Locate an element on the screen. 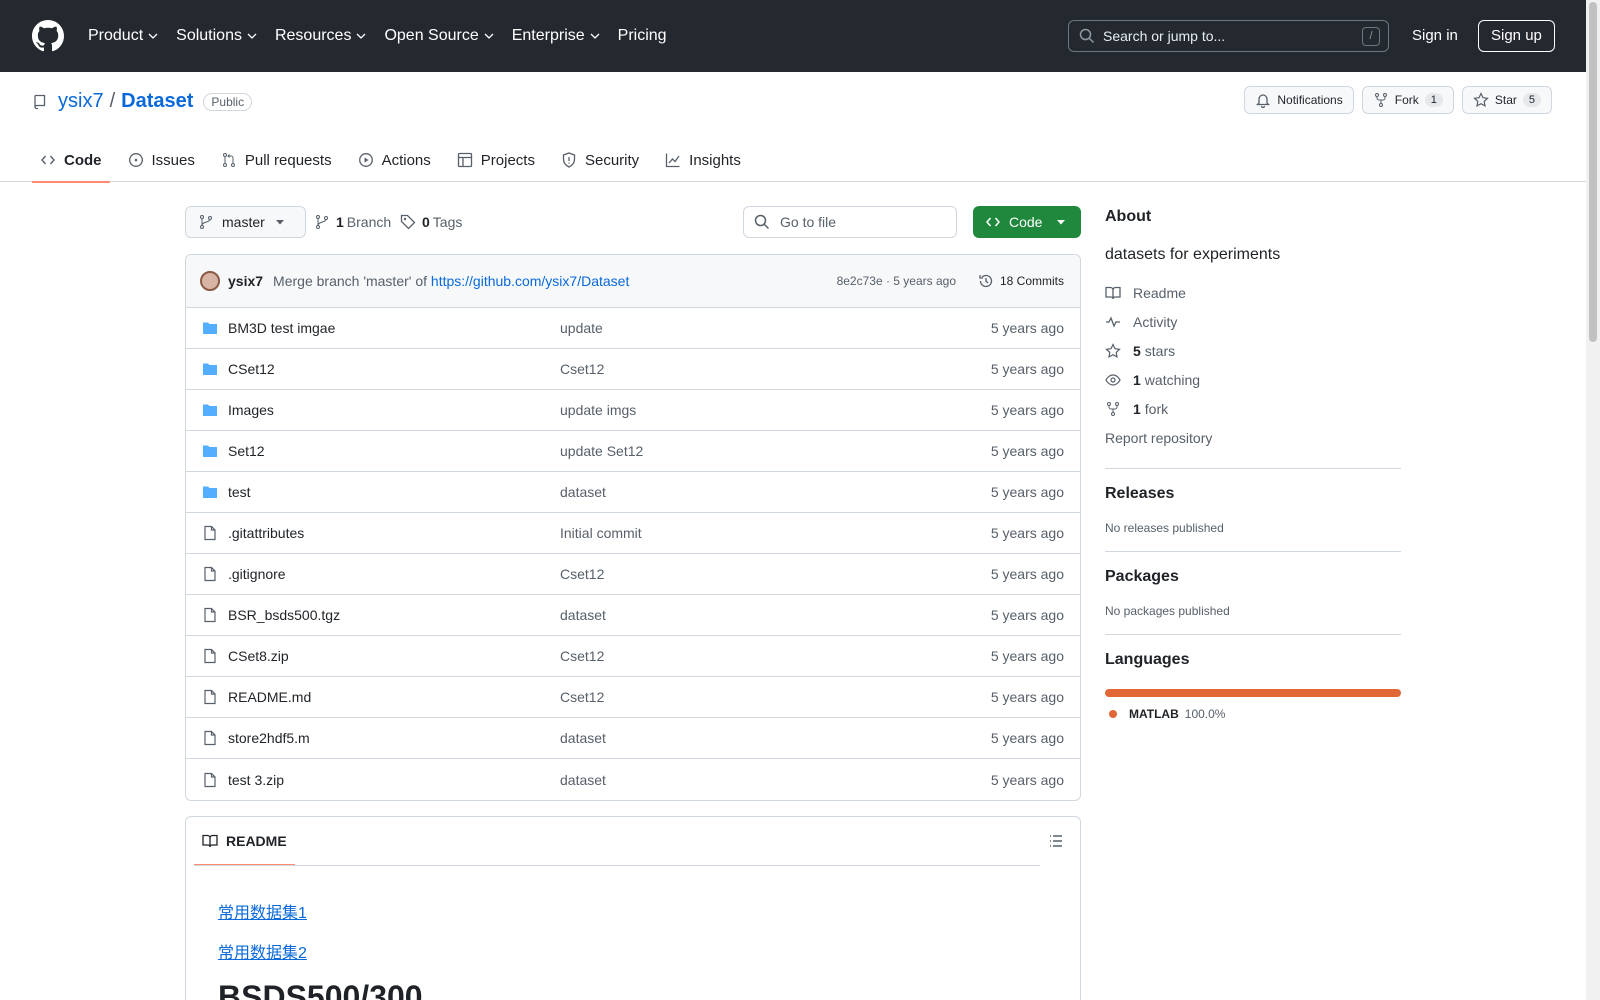  about-link-readme: Readme is located at coordinates (1253, 292).